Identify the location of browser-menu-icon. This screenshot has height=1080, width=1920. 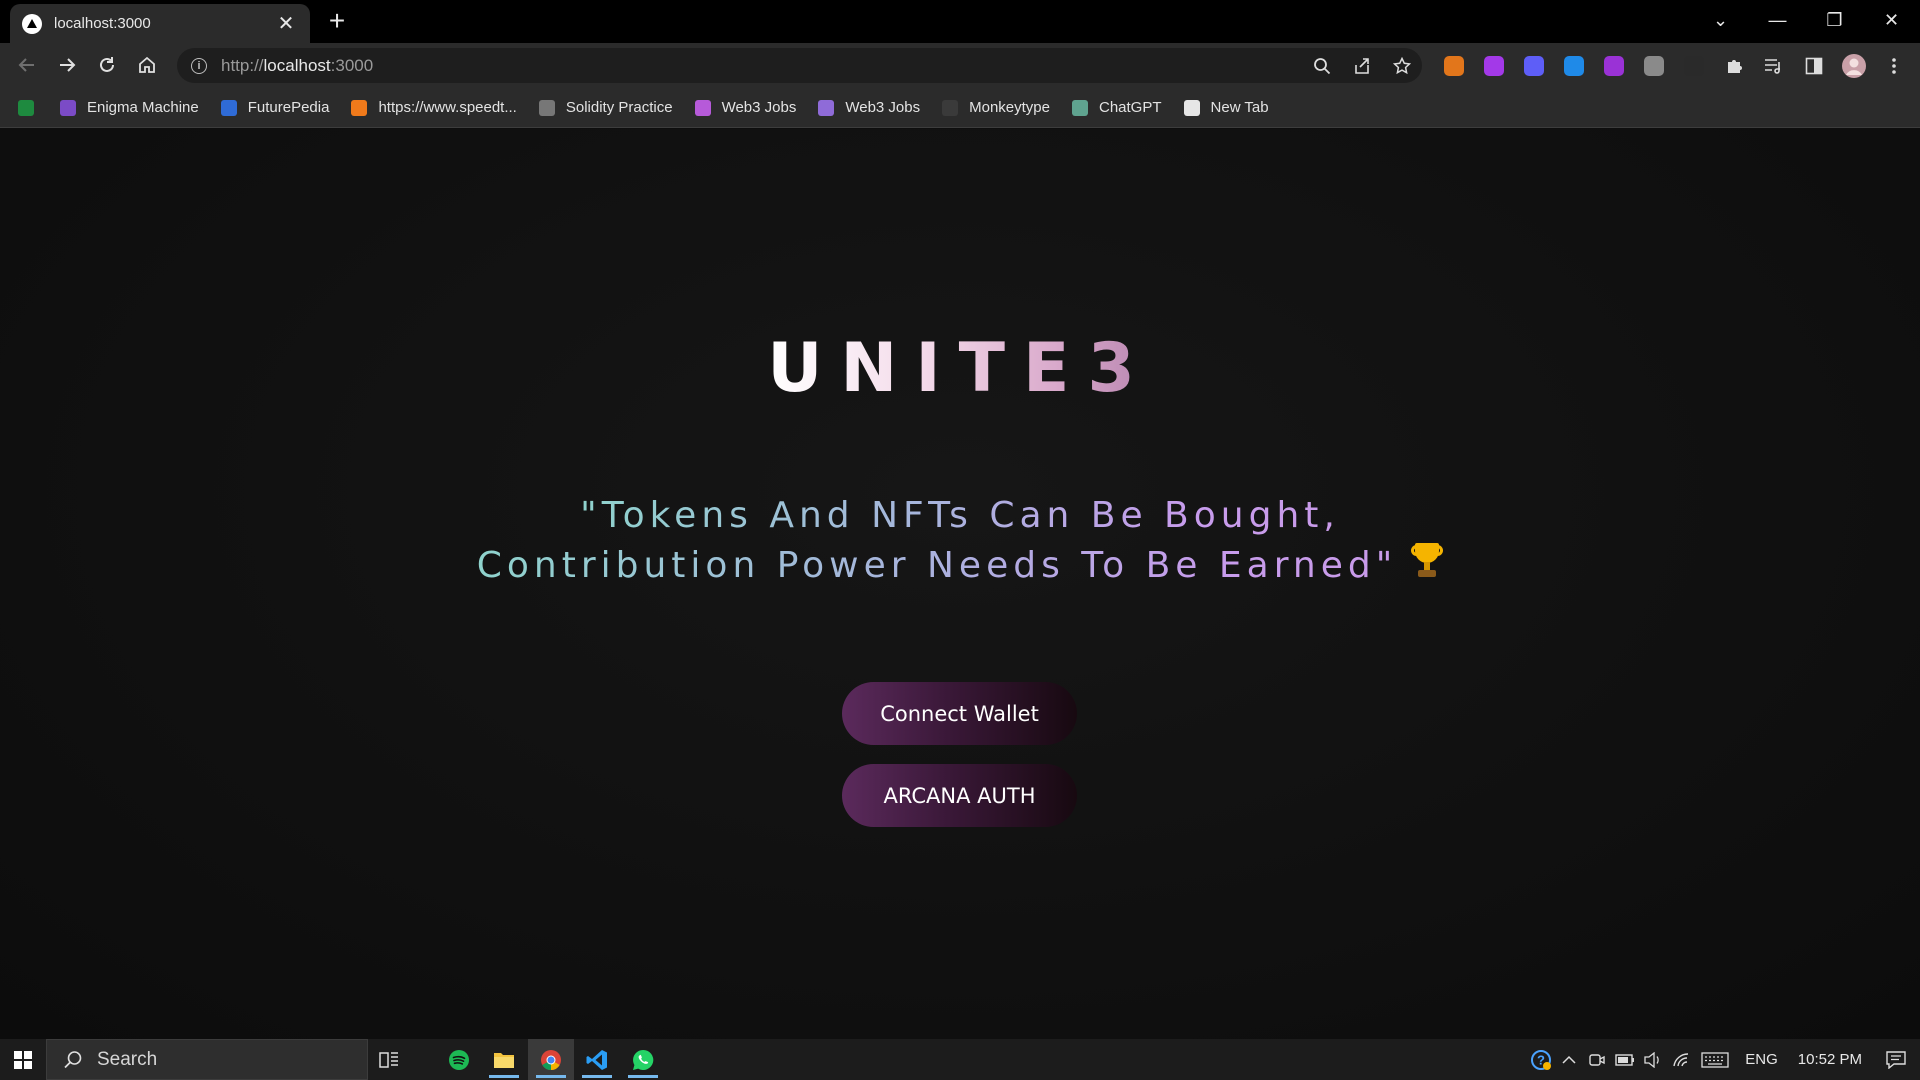
(1894, 65).